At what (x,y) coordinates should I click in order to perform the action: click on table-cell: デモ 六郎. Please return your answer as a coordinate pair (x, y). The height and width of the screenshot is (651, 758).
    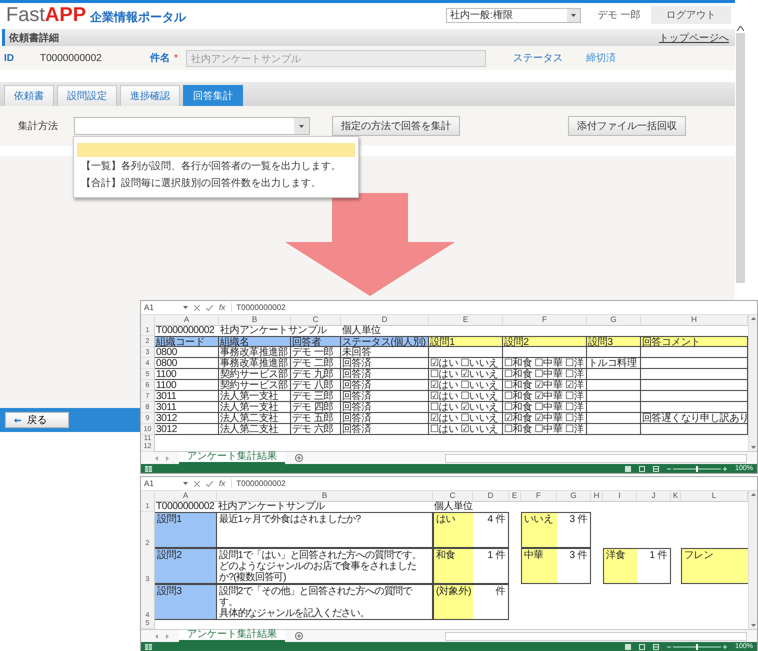
    Looking at the image, I should click on (316, 429).